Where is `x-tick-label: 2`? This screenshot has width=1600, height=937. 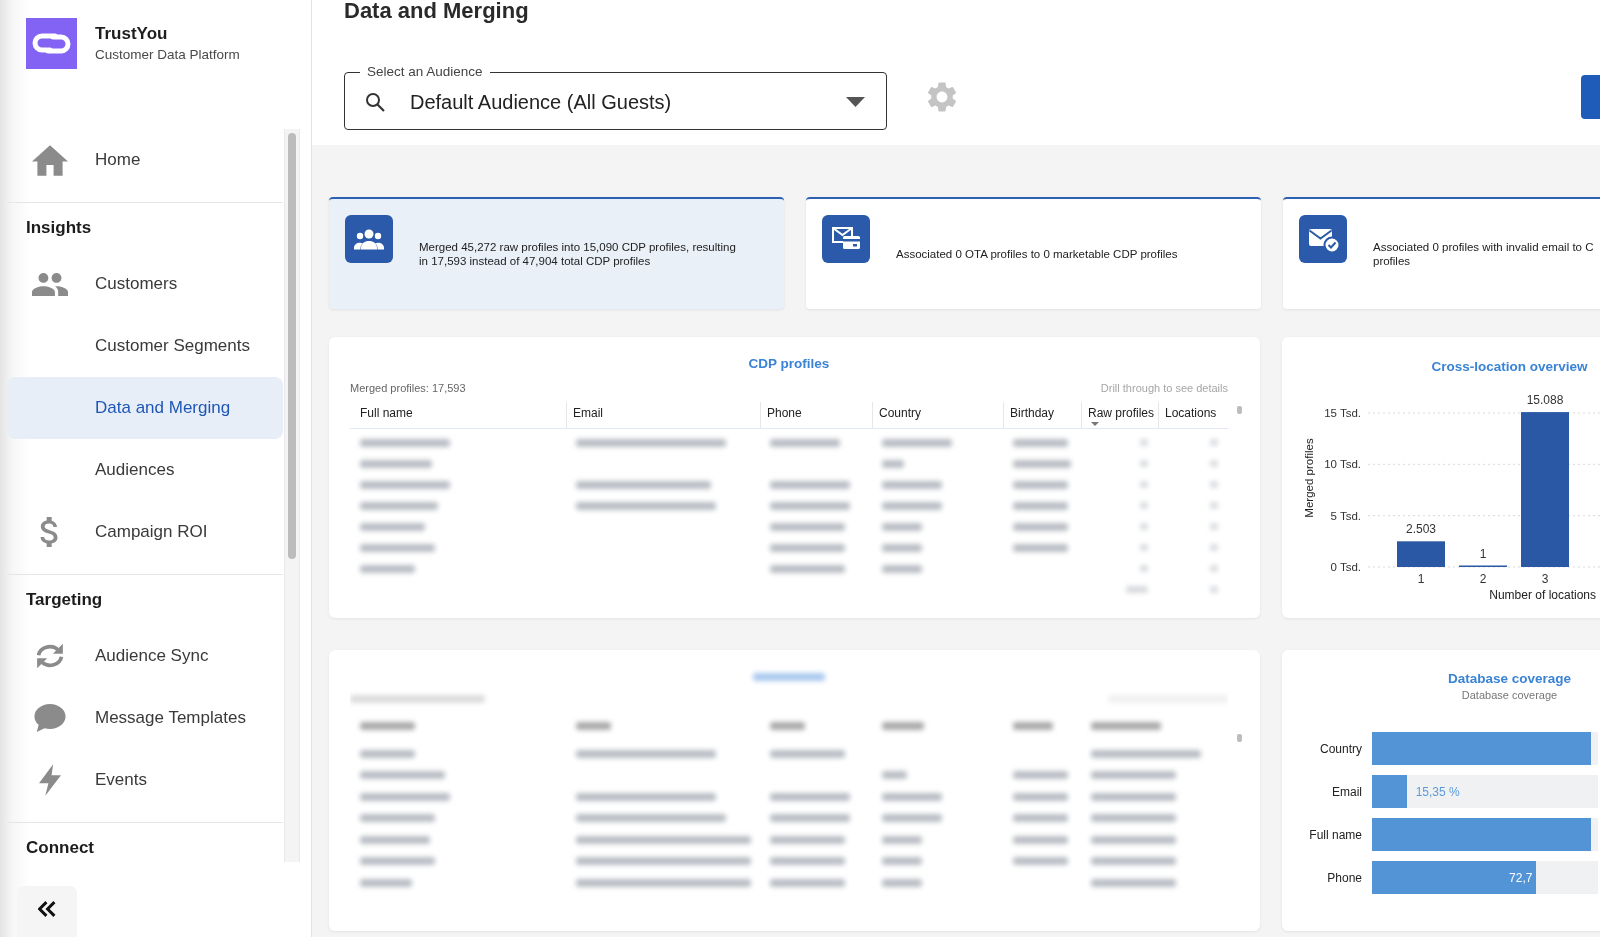
x-tick-label: 2 is located at coordinates (1483, 579).